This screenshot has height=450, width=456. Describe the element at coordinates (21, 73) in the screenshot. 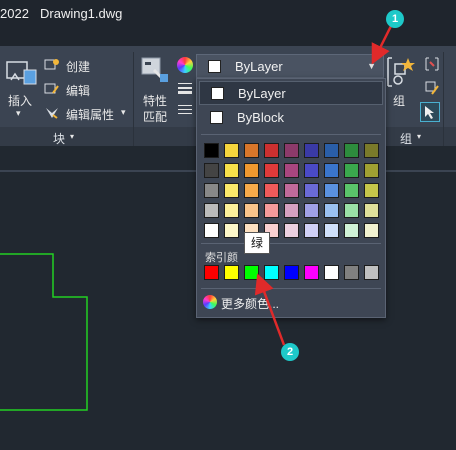

I see `insert-block-button` at that location.